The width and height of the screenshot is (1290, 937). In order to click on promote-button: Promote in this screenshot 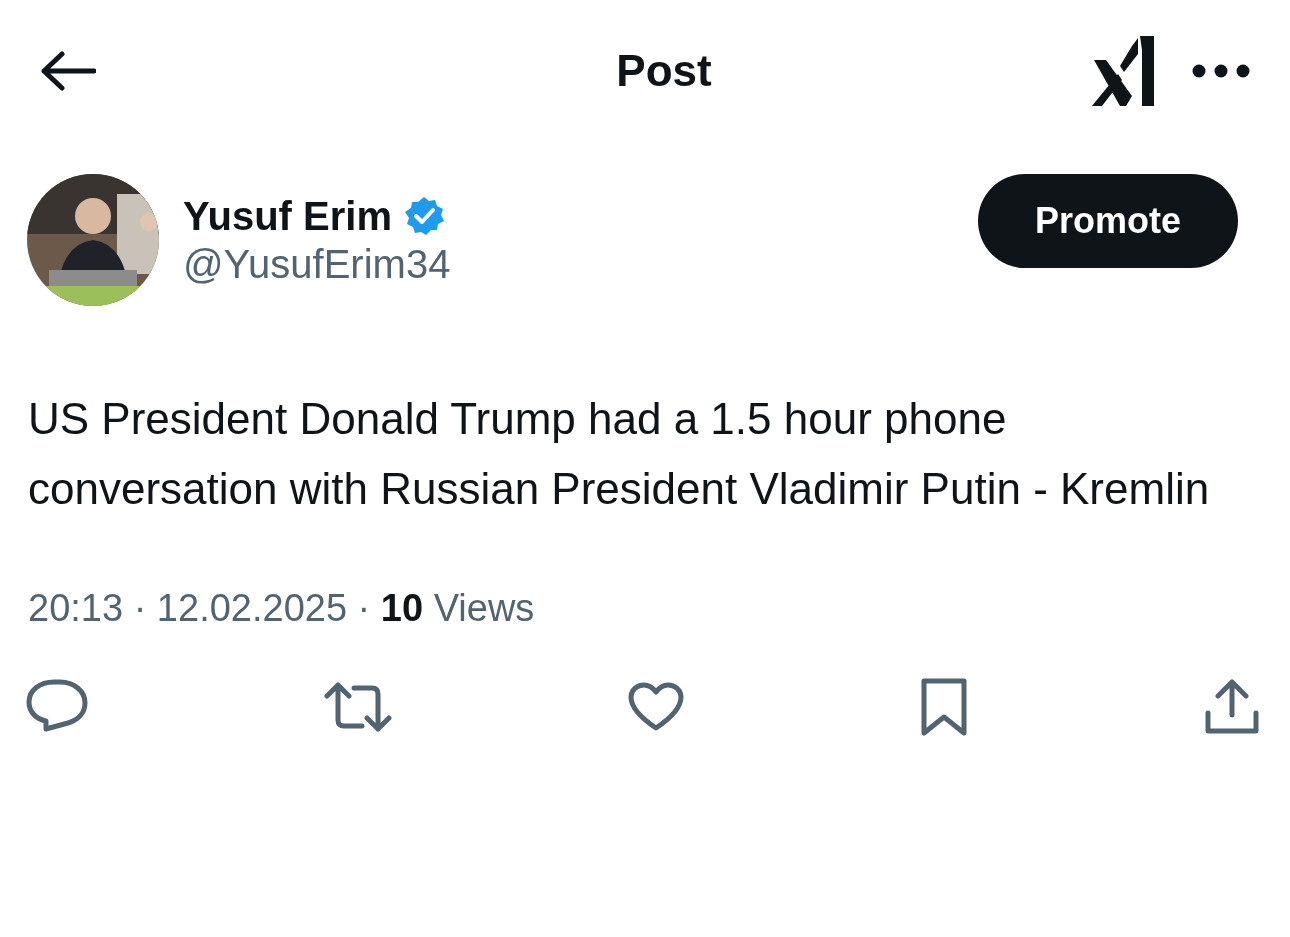, I will do `click(1108, 221)`.